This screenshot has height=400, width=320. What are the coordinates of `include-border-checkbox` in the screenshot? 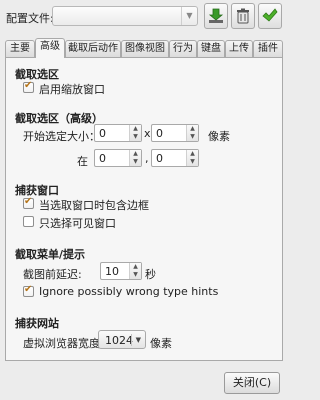 It's located at (28, 202).